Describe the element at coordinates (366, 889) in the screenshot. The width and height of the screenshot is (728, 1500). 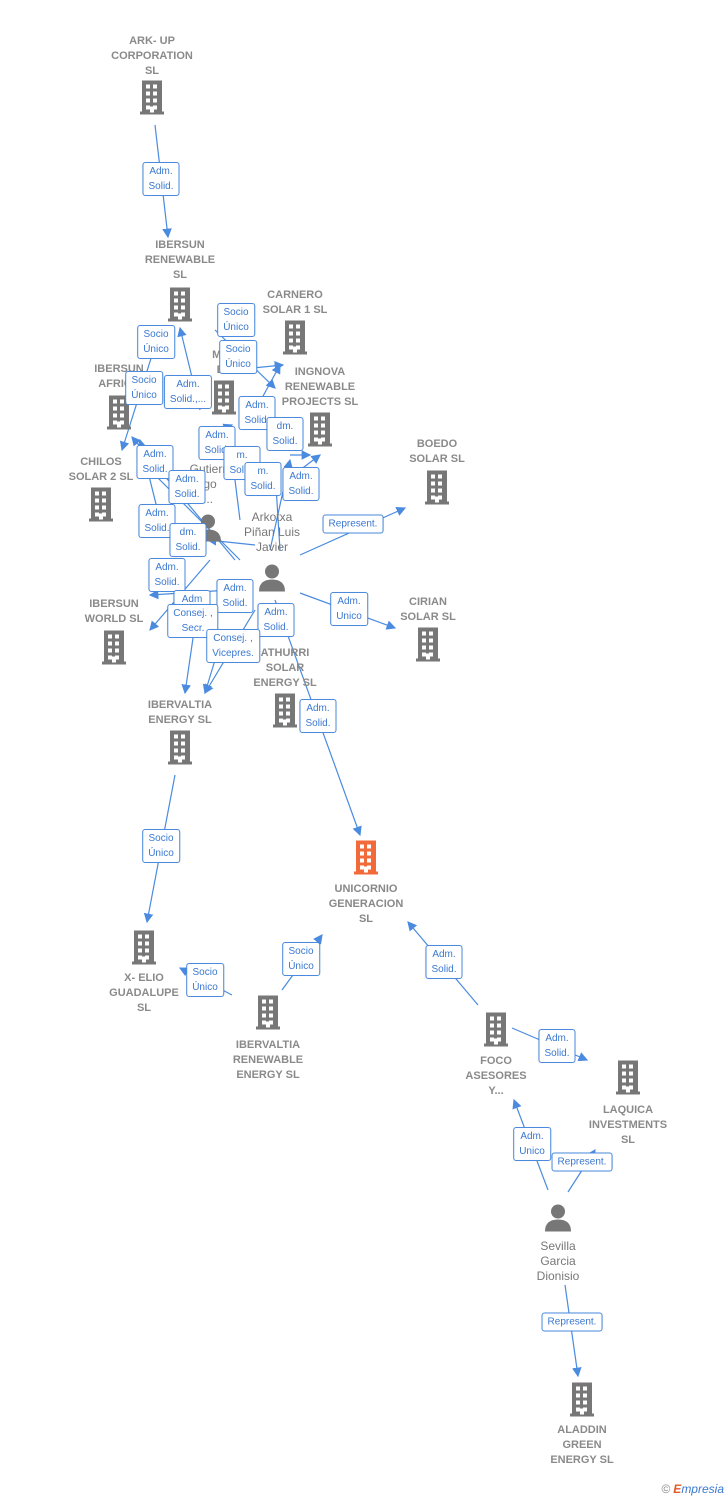
I see `node-label-line: UNICORNIO` at that location.